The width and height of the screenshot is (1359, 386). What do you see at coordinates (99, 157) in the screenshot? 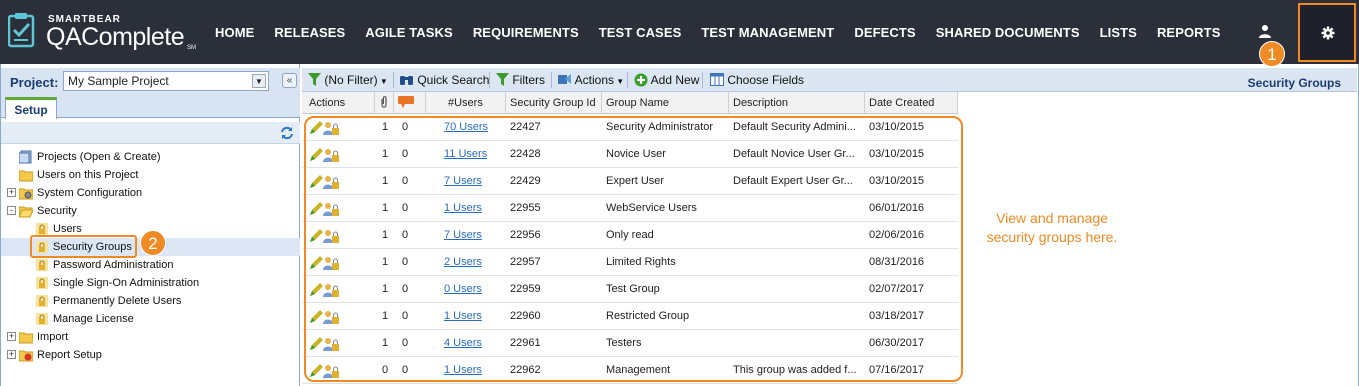
I see `tree-item-label: Projects (Open & Create)` at bounding box center [99, 157].